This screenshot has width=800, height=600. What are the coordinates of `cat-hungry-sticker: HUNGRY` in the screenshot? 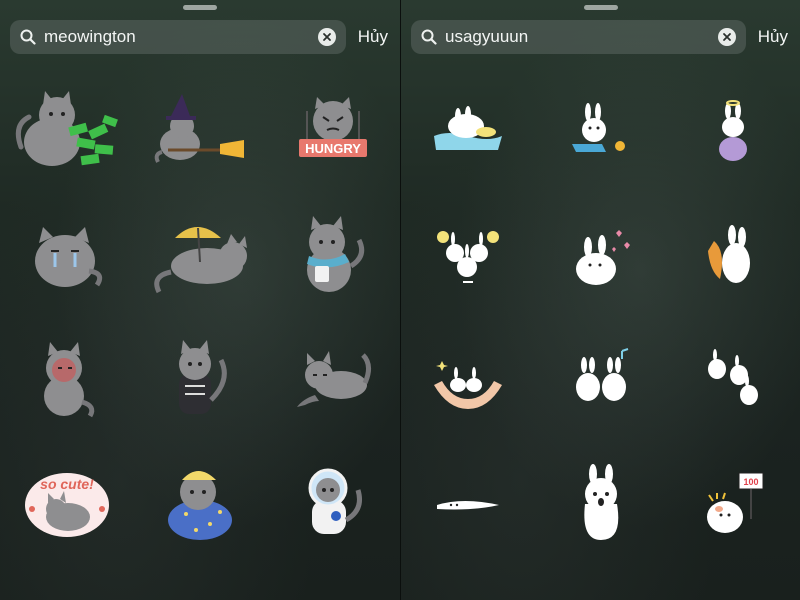 It's located at (333, 132).